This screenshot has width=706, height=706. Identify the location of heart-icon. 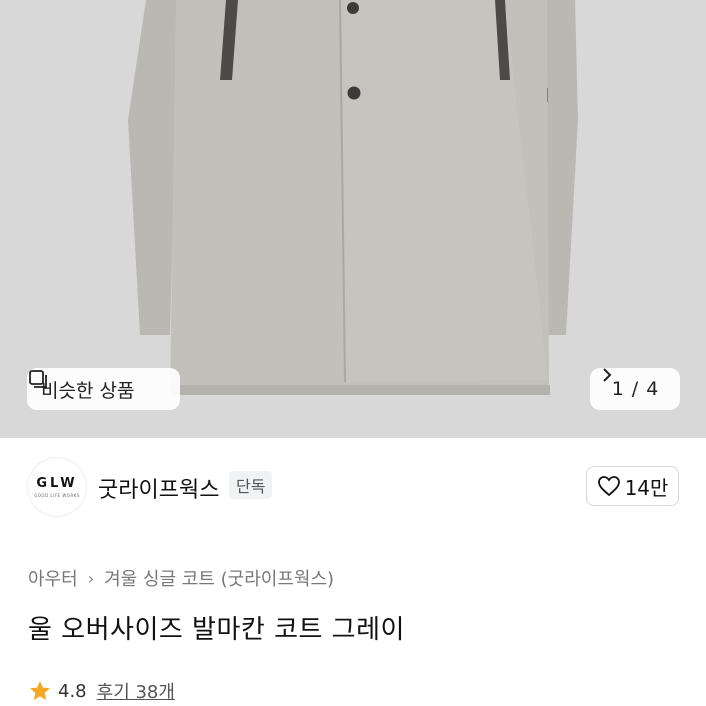
(608, 486).